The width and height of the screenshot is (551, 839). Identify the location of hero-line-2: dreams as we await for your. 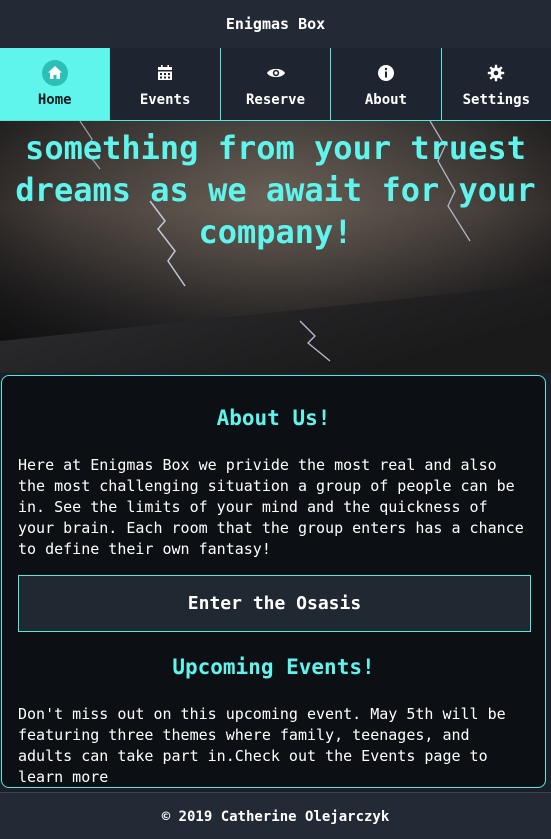
(275, 190).